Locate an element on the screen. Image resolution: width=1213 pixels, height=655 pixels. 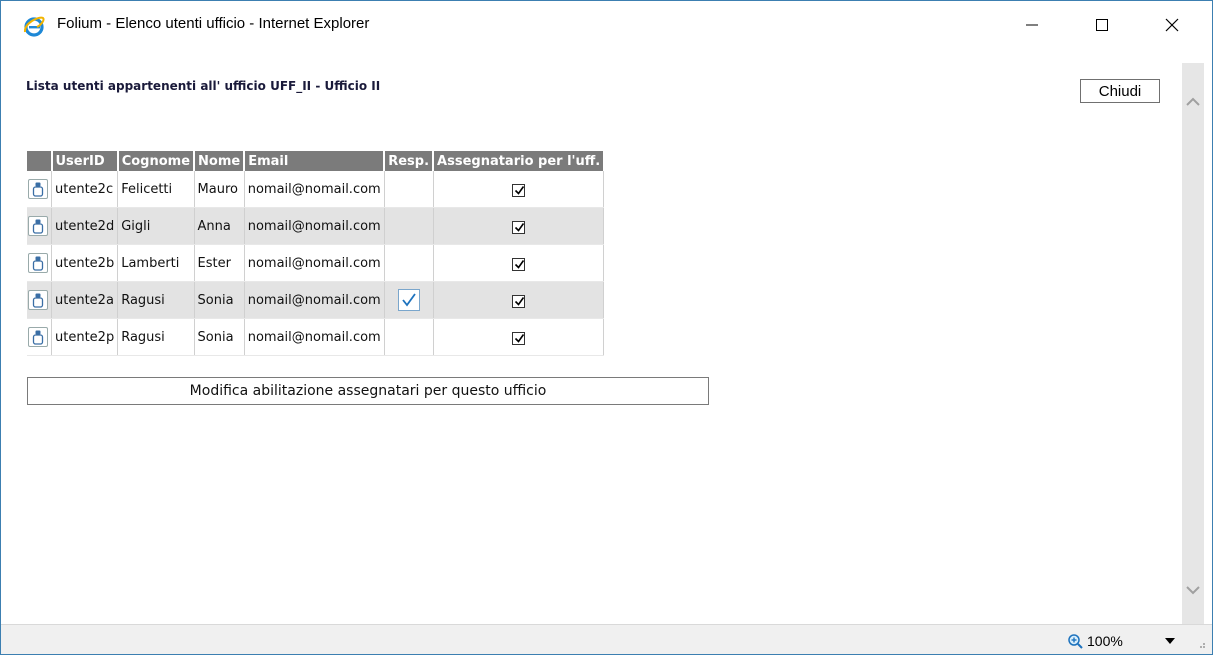
resp-checkbox is located at coordinates (408, 299).